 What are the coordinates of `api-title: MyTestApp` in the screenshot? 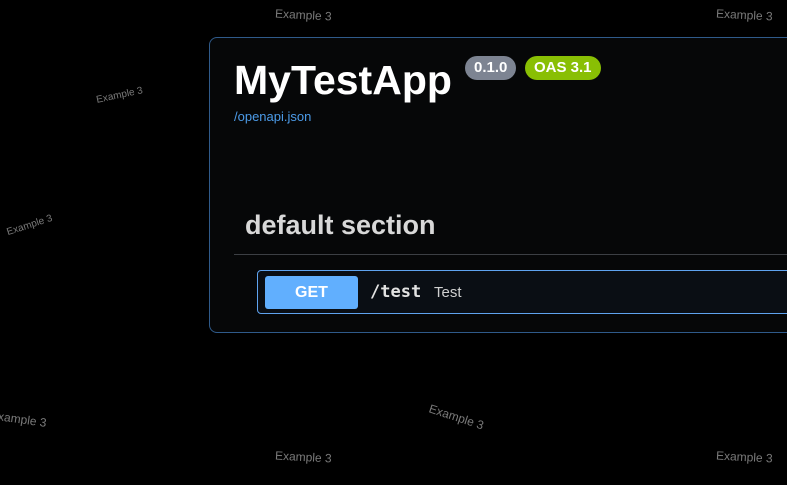 It's located at (343, 80).